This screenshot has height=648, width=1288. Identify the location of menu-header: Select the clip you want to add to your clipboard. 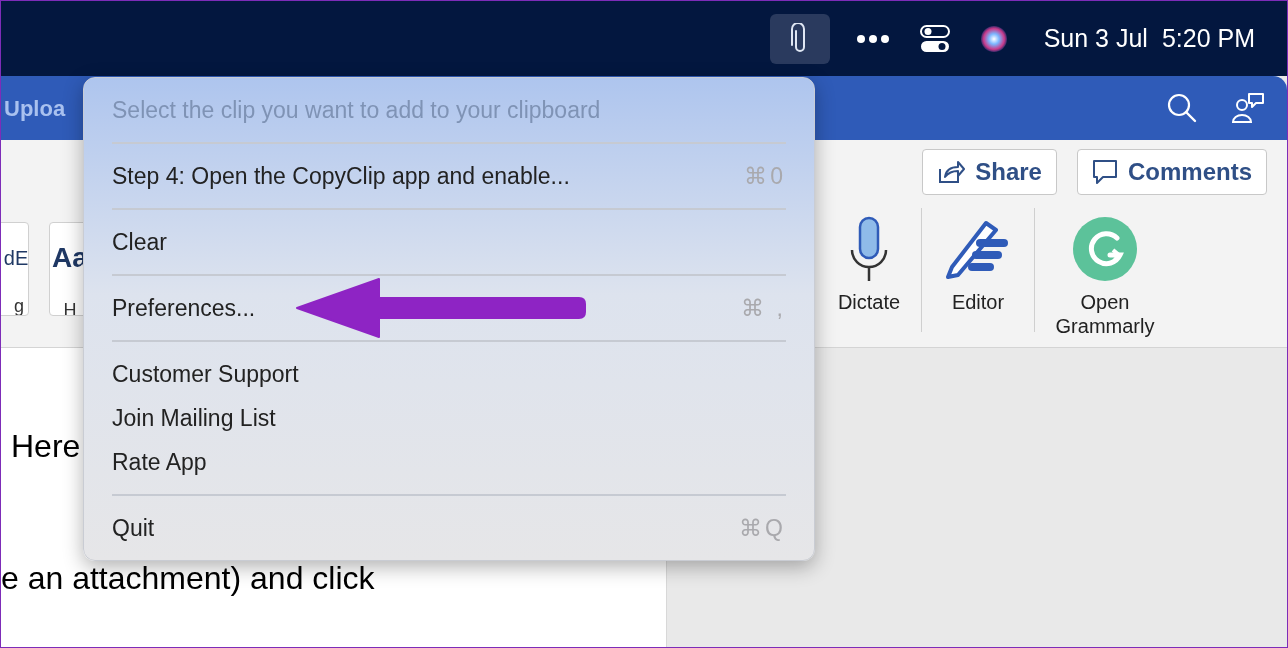
(356, 110).